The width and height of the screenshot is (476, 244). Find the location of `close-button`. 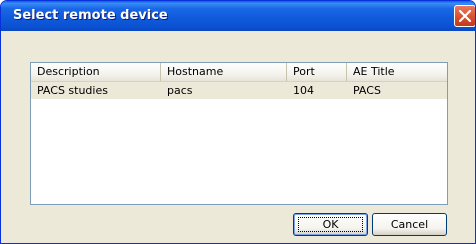

close-button is located at coordinates (464, 16).